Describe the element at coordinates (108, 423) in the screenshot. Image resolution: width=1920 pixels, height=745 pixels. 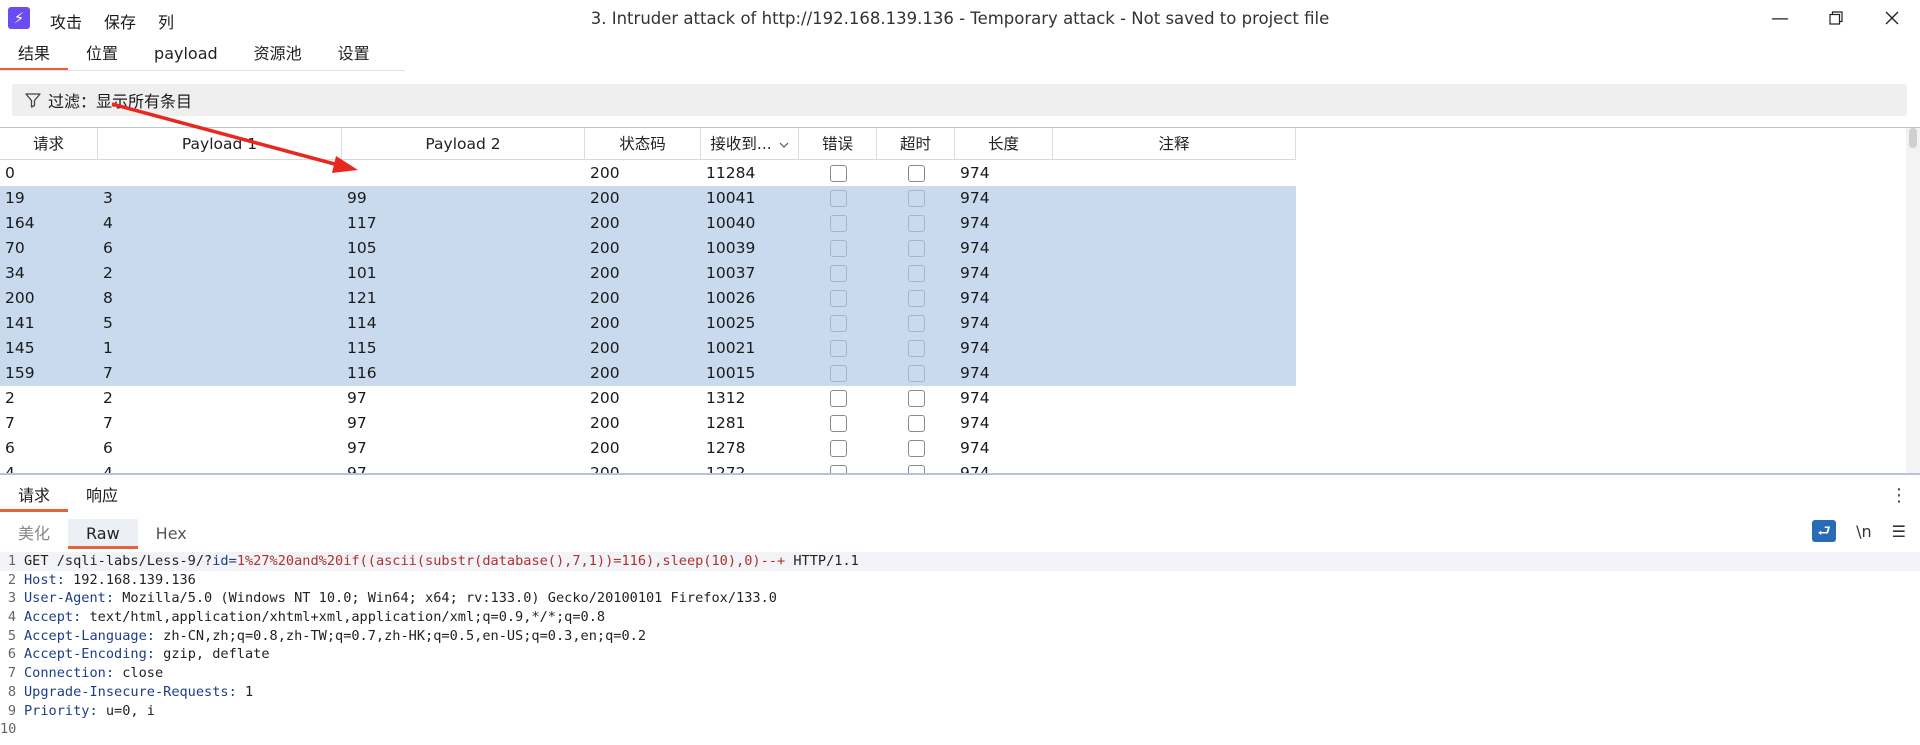
I see `cell-payload1: 7` at that location.